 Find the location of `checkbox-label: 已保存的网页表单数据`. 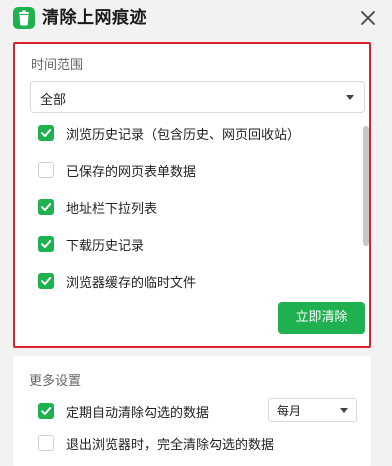

checkbox-label: 已保存的网页表单数据 is located at coordinates (131, 172).